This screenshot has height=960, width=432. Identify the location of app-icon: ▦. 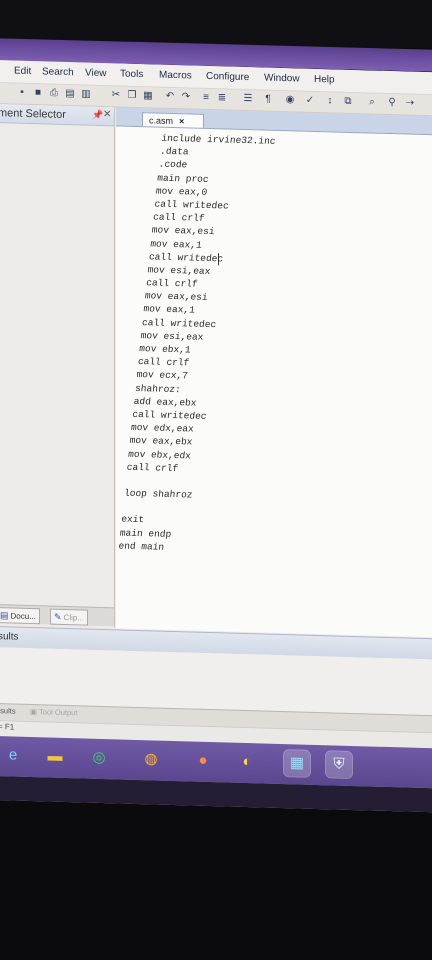
(297, 763).